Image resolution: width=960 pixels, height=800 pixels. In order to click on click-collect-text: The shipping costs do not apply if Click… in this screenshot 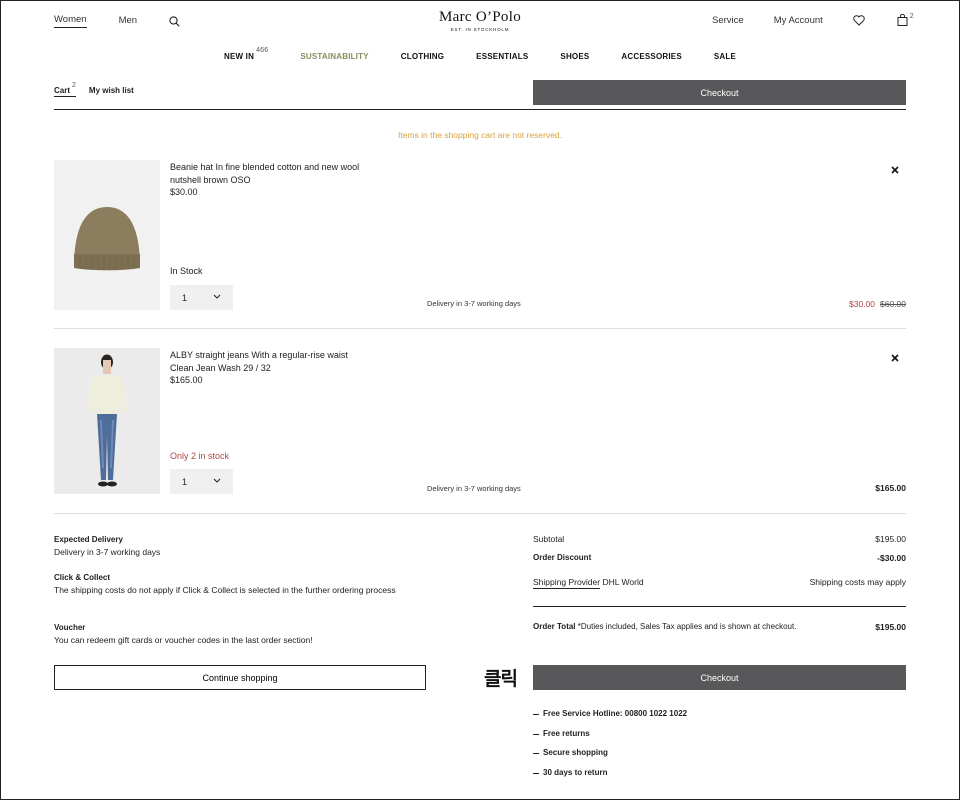, I will do `click(225, 590)`.